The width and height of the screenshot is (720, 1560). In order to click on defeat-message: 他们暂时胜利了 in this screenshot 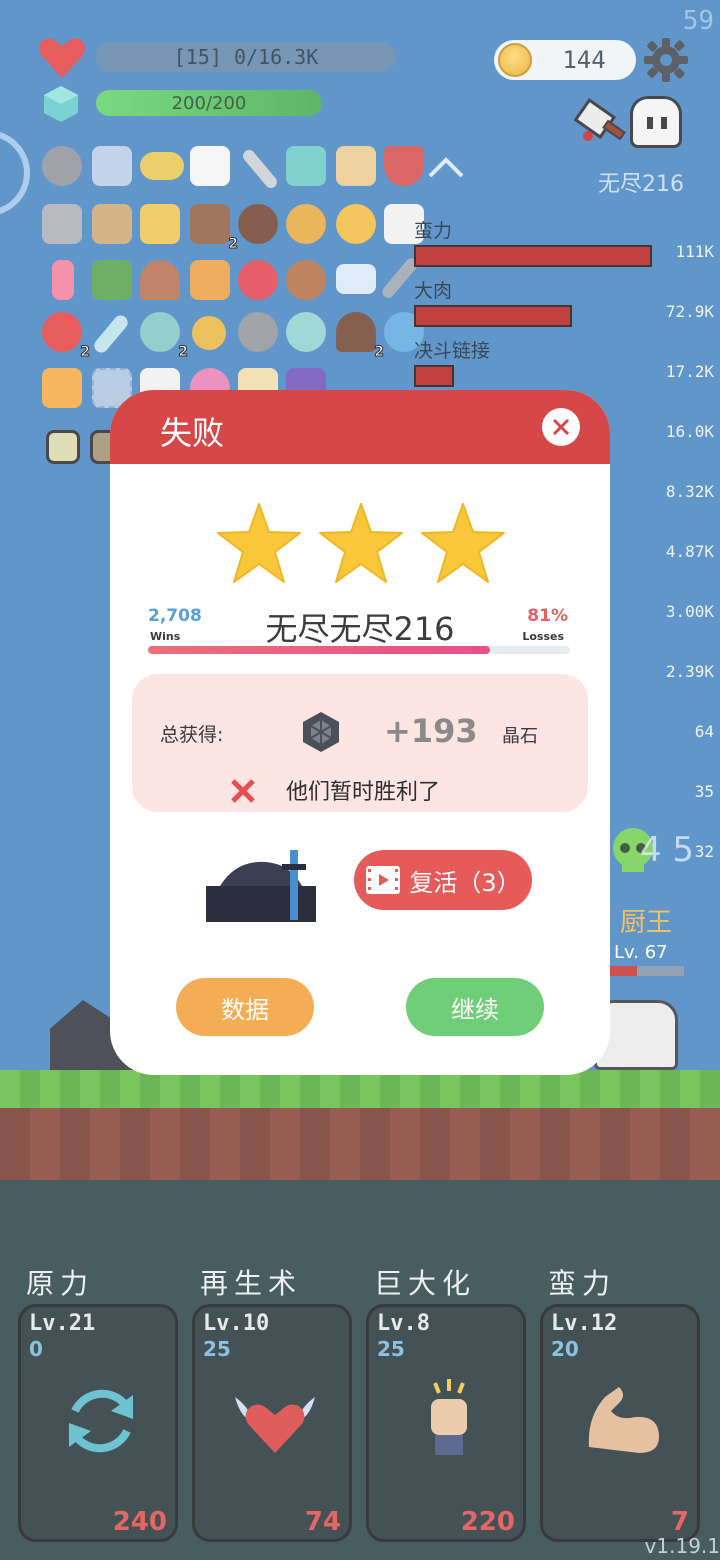, I will do `click(363, 792)`.